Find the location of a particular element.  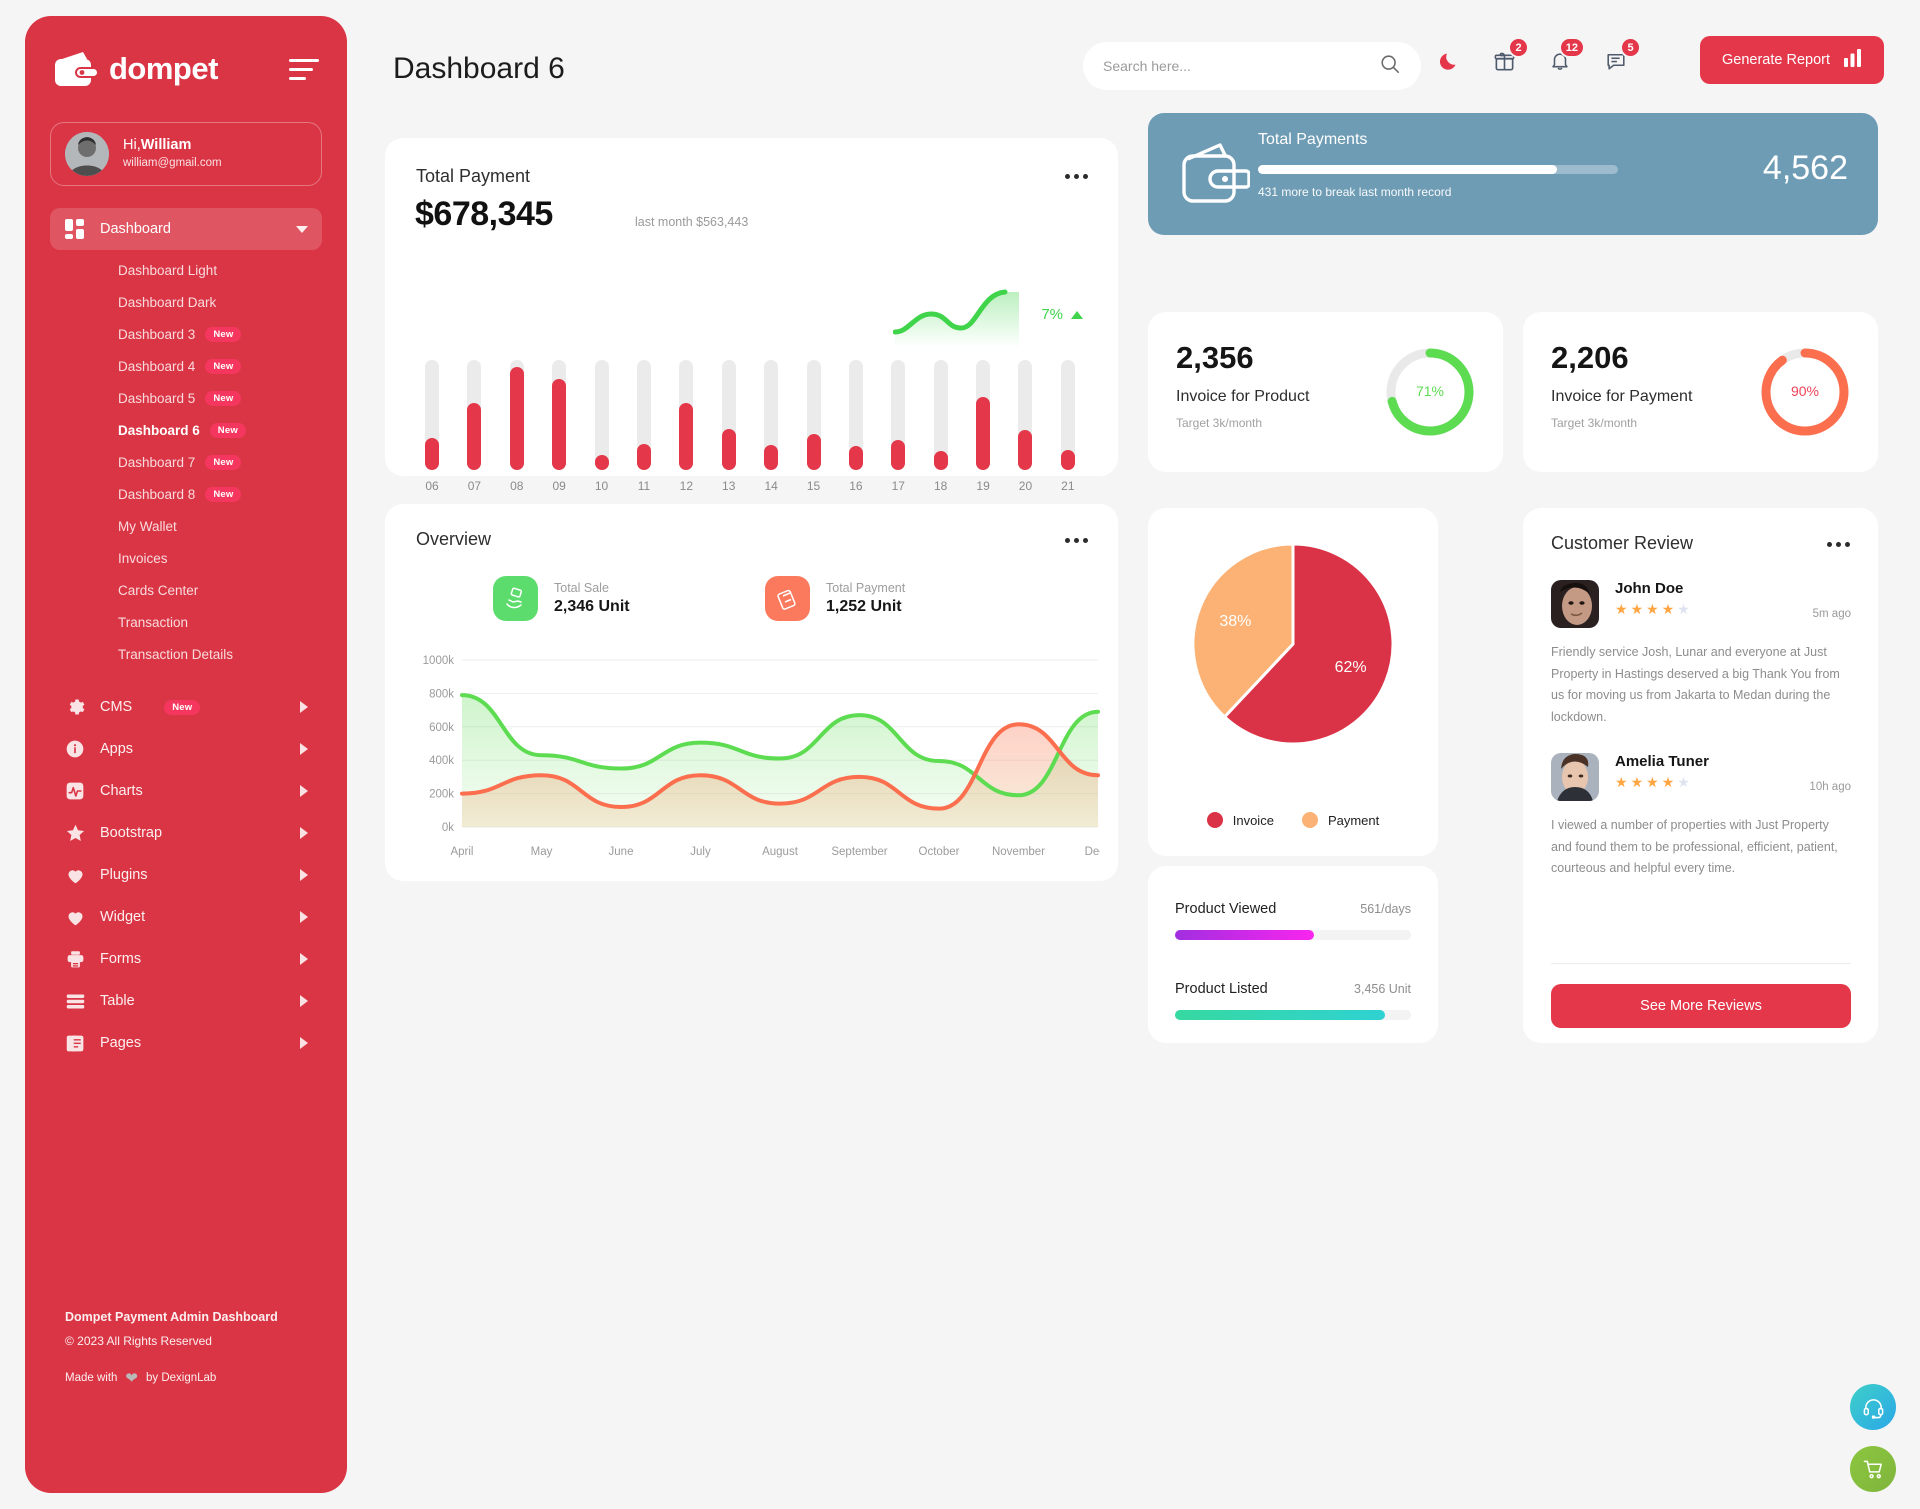

sidebar-item-apps: Apps is located at coordinates (186, 749).